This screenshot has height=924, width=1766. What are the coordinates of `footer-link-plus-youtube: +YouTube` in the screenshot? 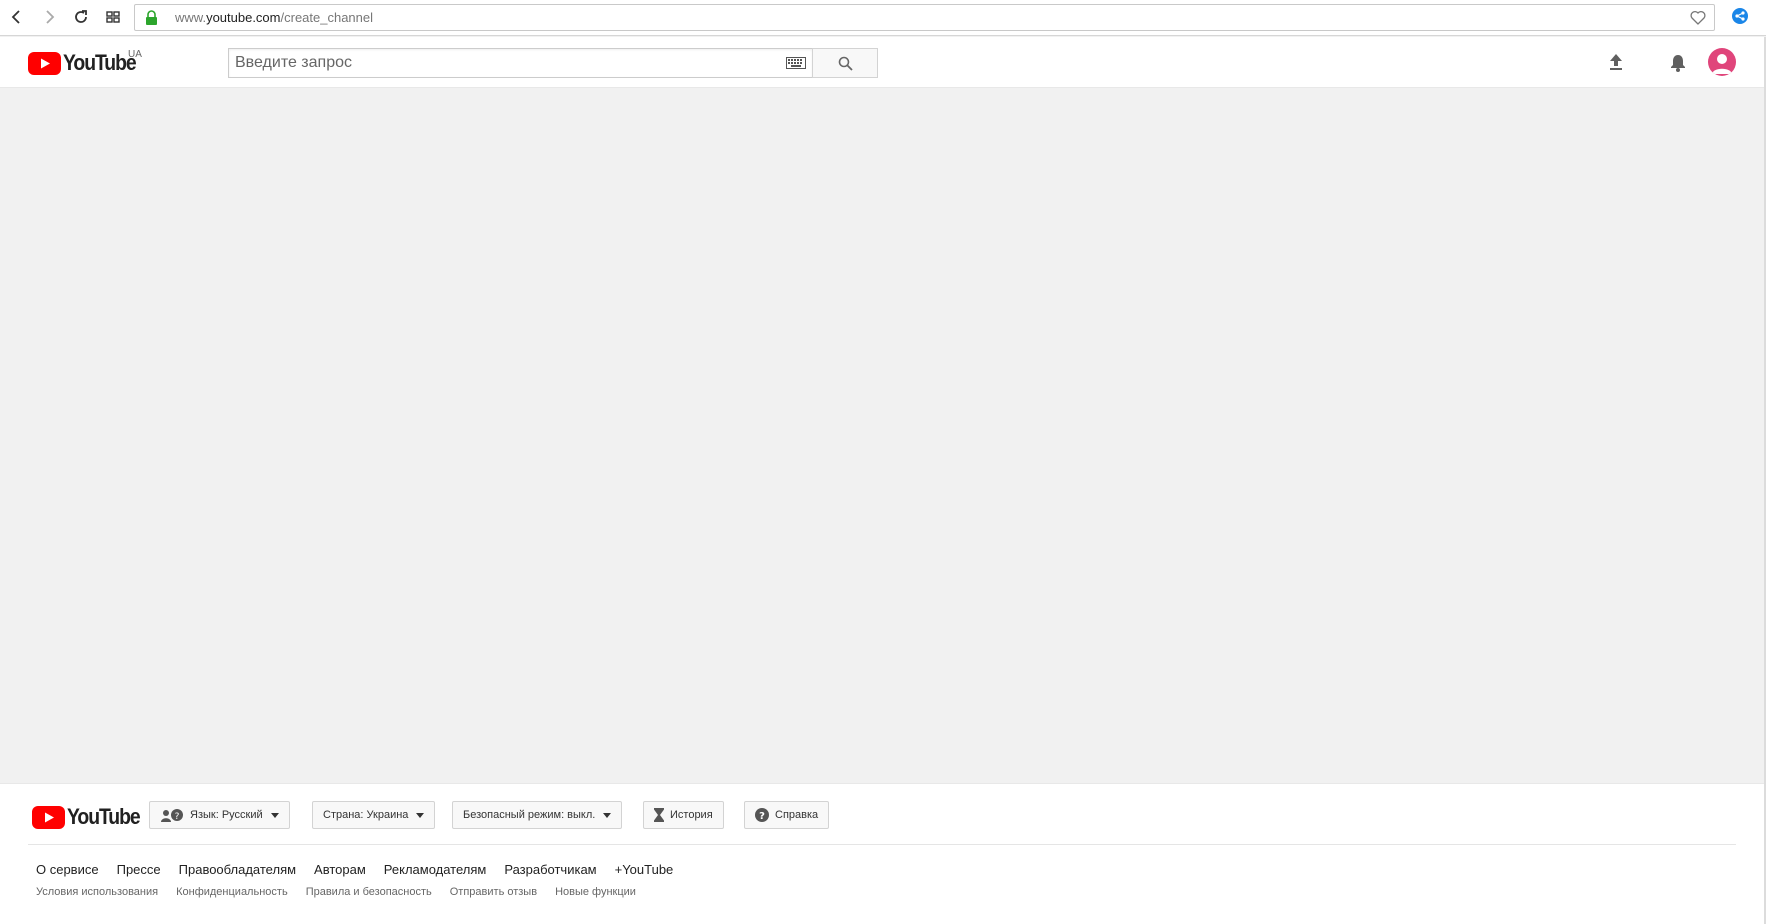 It's located at (644, 869).